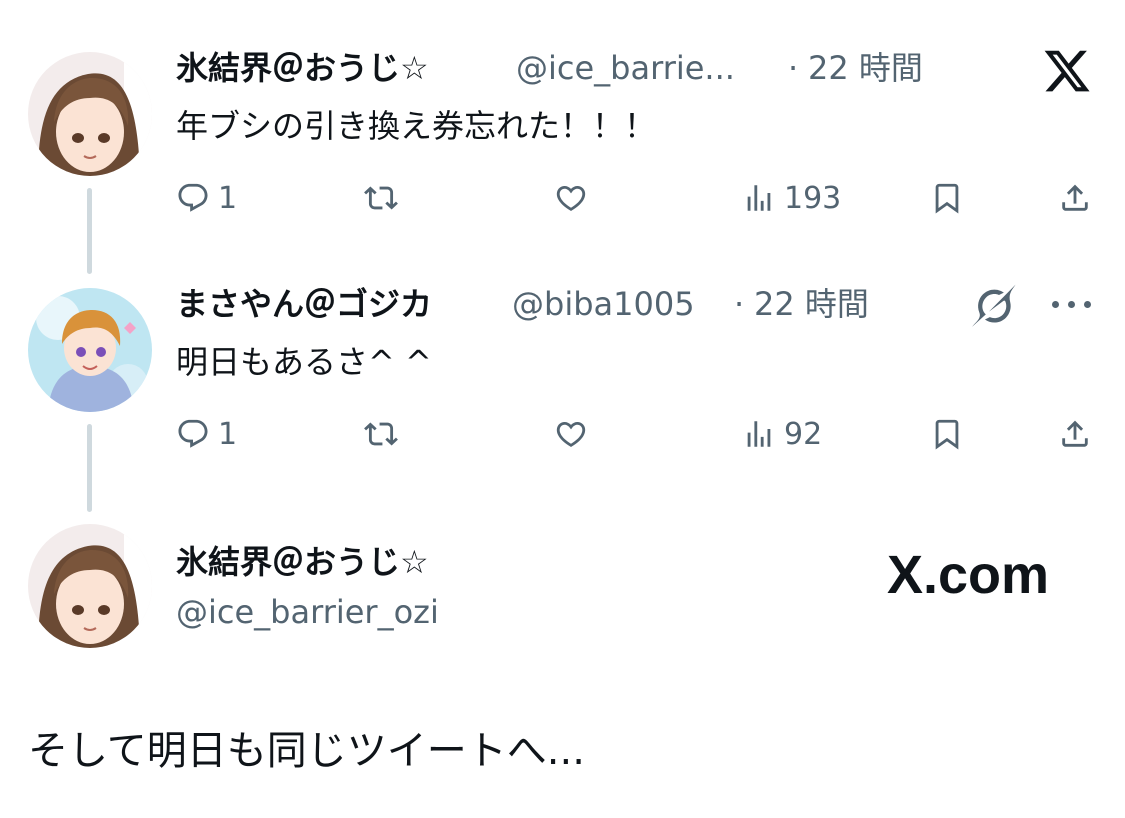 This screenshot has height=818, width=1125. What do you see at coordinates (968, 575) in the screenshot?
I see `x-com-wordmark: X.com` at bounding box center [968, 575].